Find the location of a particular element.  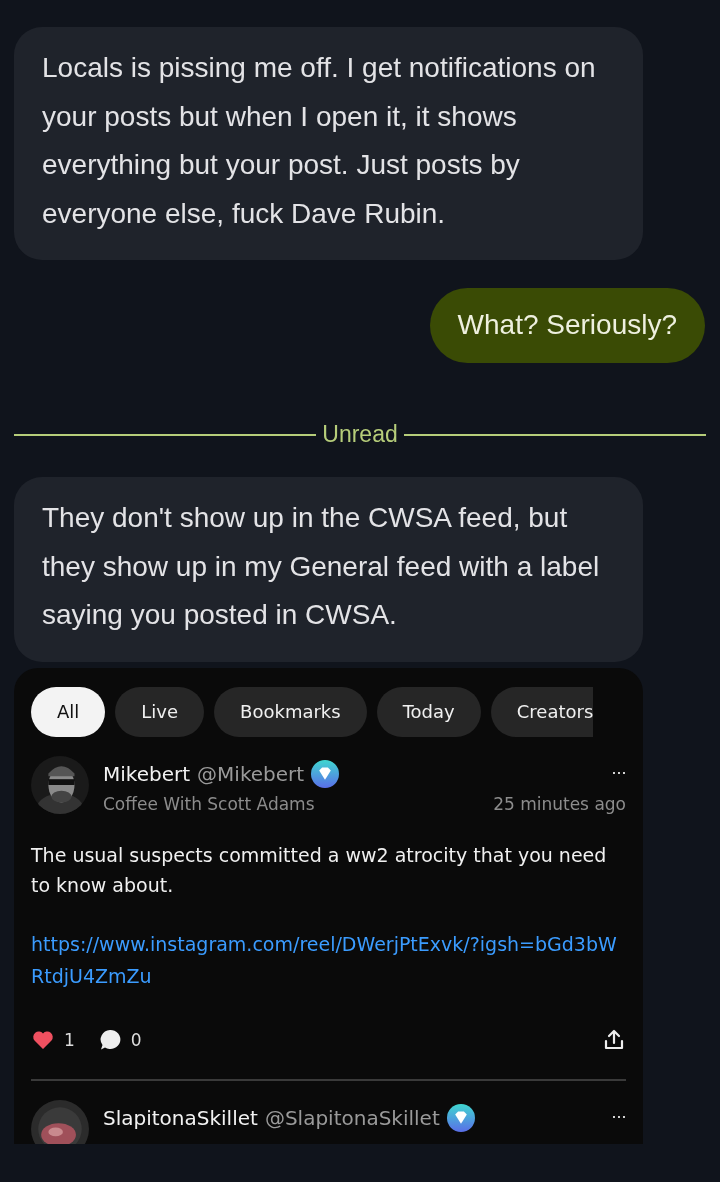

filter-tab: Creators is located at coordinates (542, 711).